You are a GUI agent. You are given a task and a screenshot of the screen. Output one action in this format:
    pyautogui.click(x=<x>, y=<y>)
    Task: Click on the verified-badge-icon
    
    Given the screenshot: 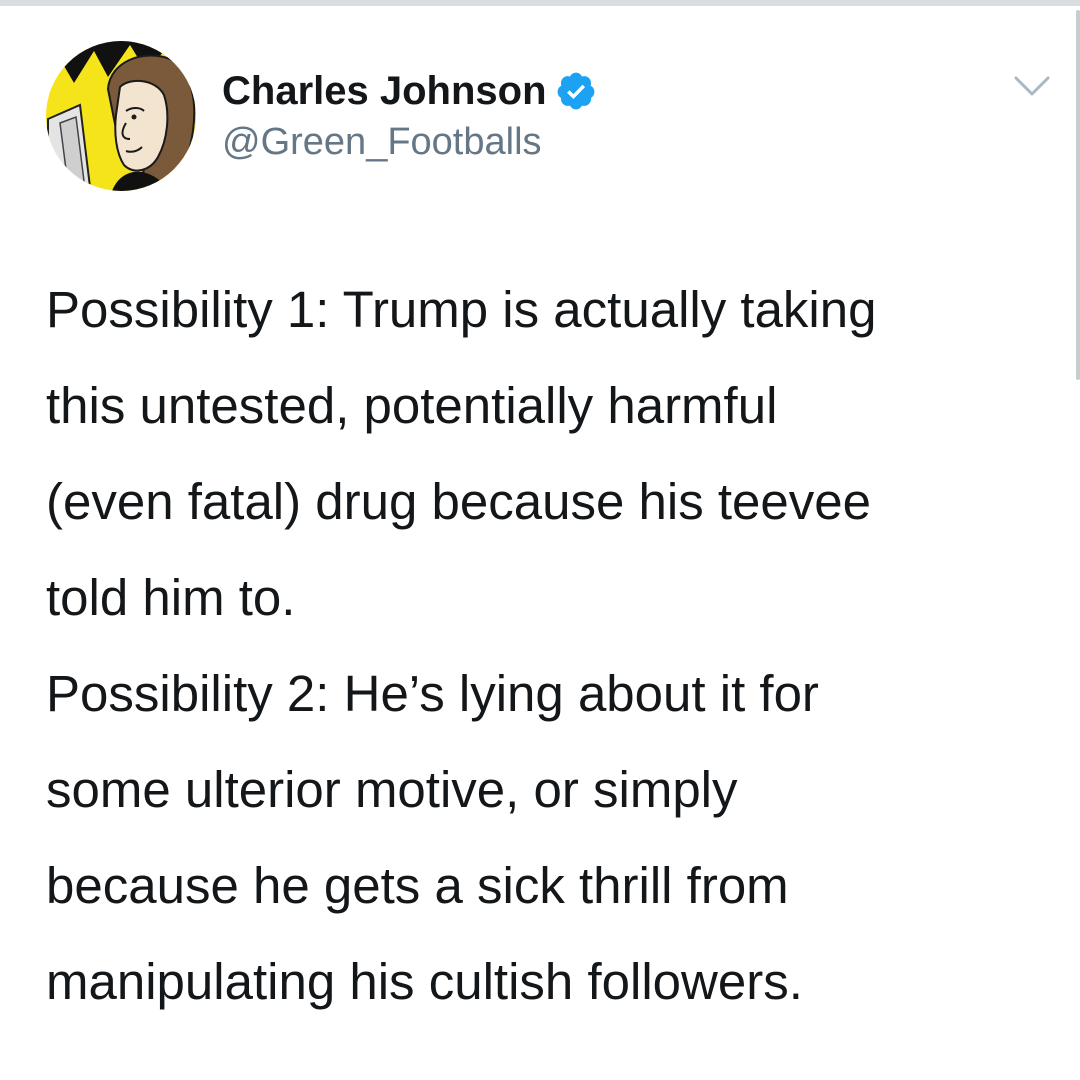 What is the action you would take?
    pyautogui.click(x=576, y=91)
    